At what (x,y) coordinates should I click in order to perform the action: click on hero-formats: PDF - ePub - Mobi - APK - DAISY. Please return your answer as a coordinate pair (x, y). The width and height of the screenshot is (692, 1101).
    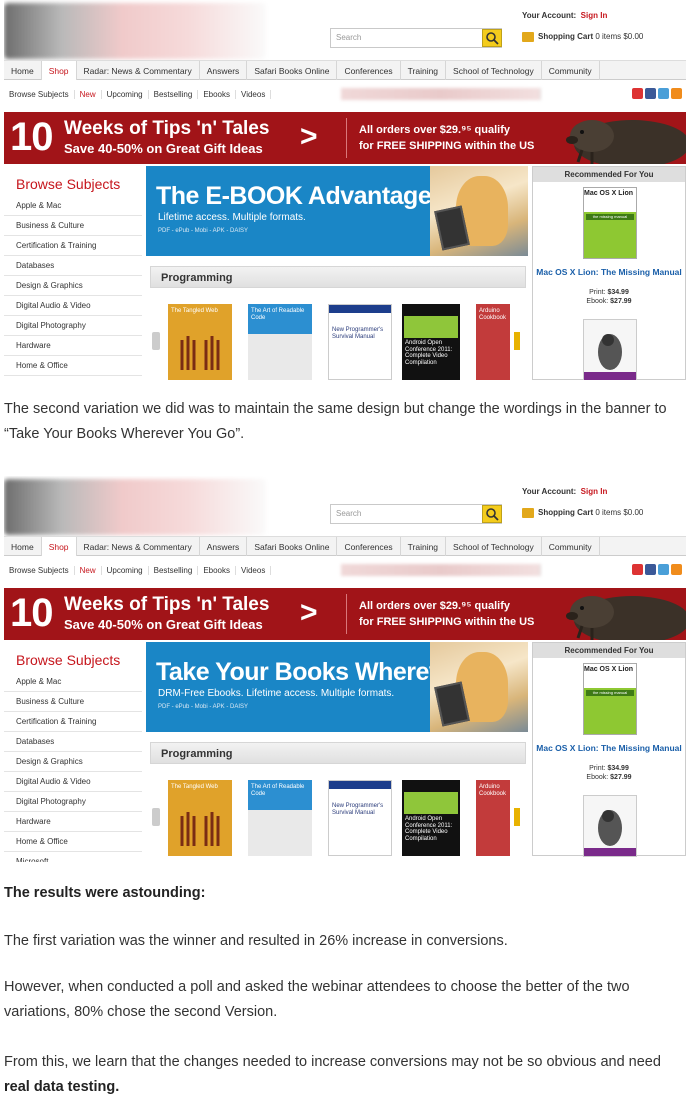
    Looking at the image, I should click on (203, 707).